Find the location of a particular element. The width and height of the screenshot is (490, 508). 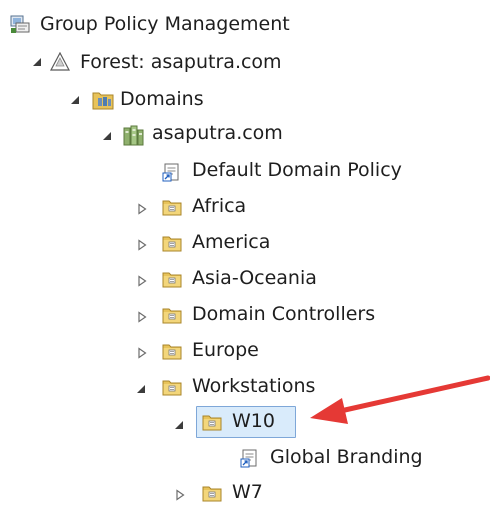

tree-node-label: Forest: asaputra.com is located at coordinates (181, 62).